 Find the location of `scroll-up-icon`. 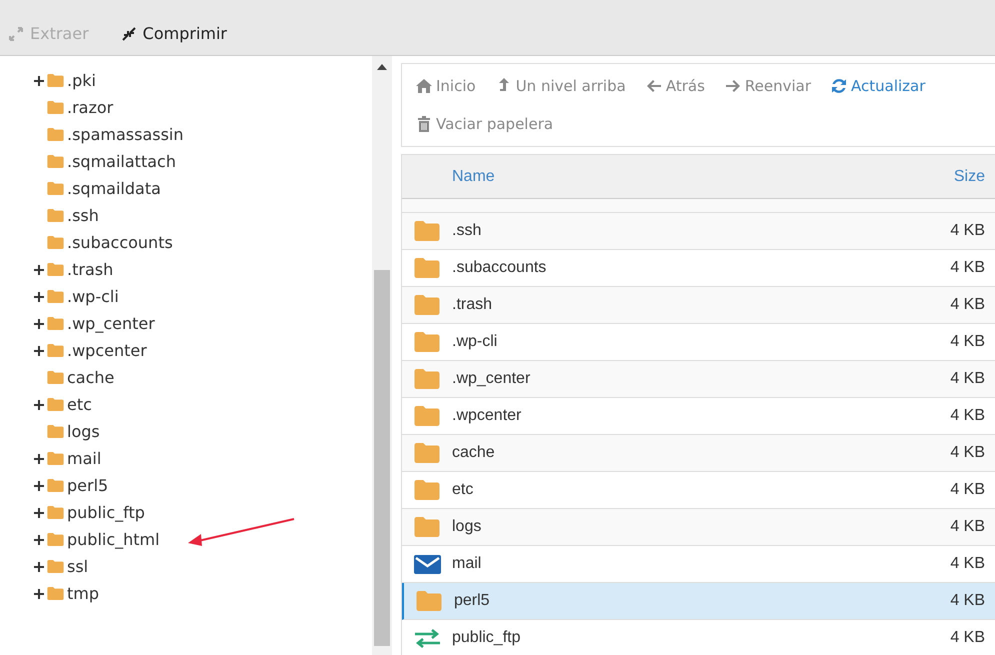

scroll-up-icon is located at coordinates (382, 67).